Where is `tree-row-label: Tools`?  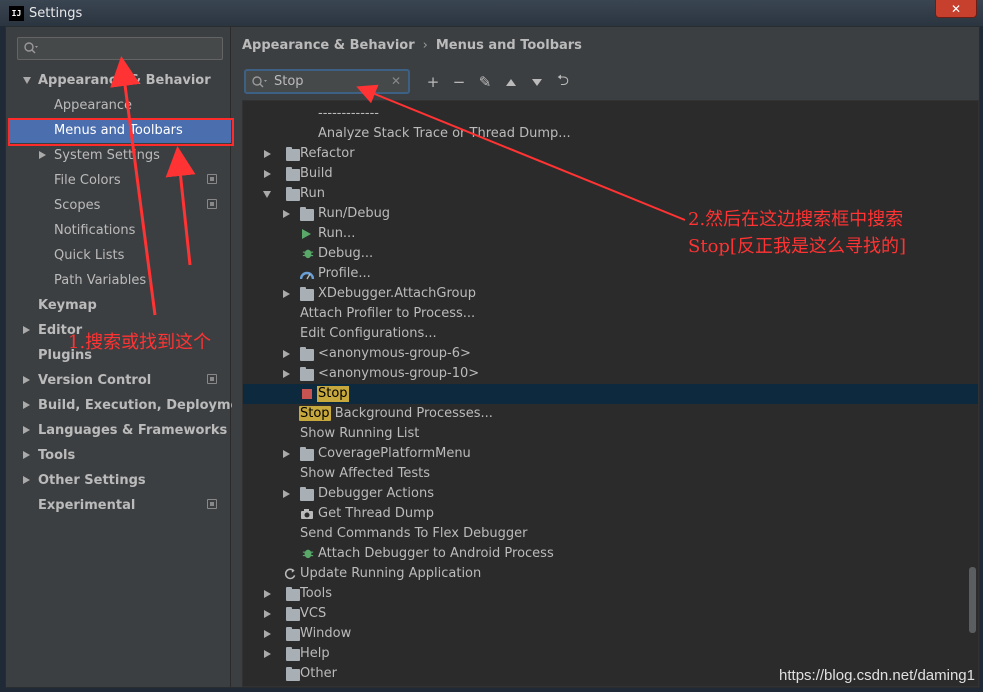
tree-row-label: Tools is located at coordinates (316, 593).